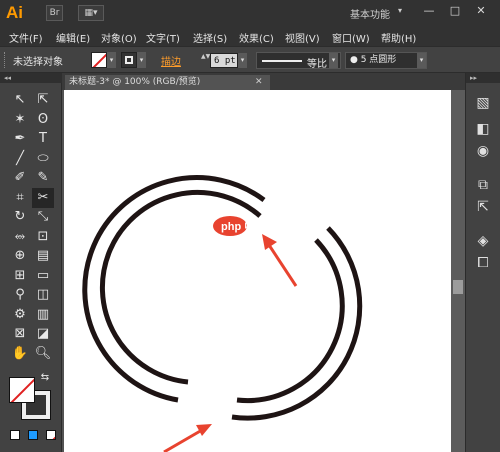 The height and width of the screenshot is (452, 500). What do you see at coordinates (317, 64) in the screenshot?
I see `profile-label: 等比` at bounding box center [317, 64].